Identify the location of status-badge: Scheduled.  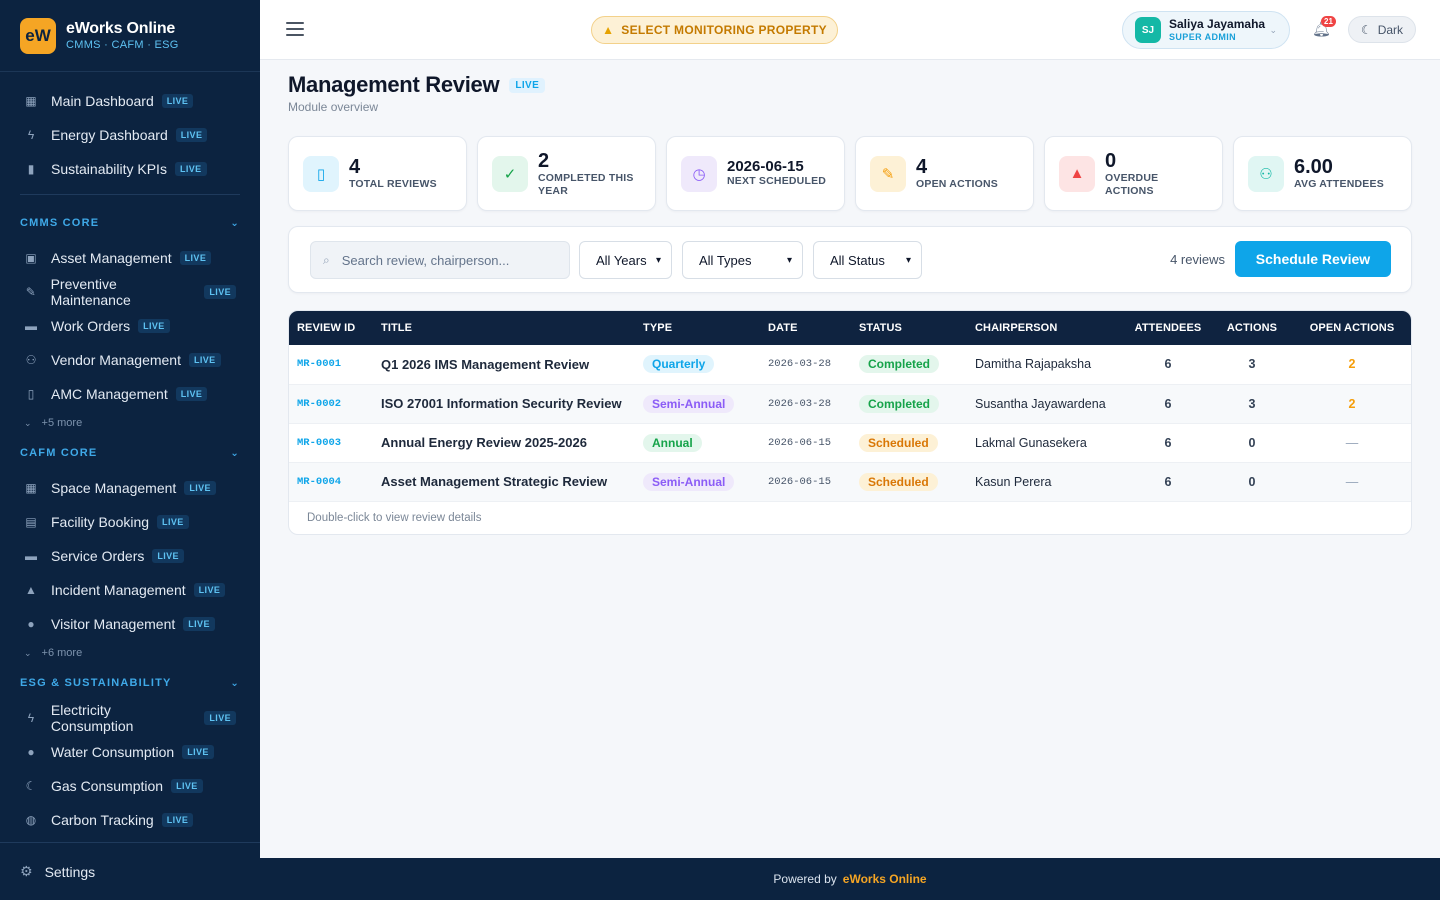
(898, 442).